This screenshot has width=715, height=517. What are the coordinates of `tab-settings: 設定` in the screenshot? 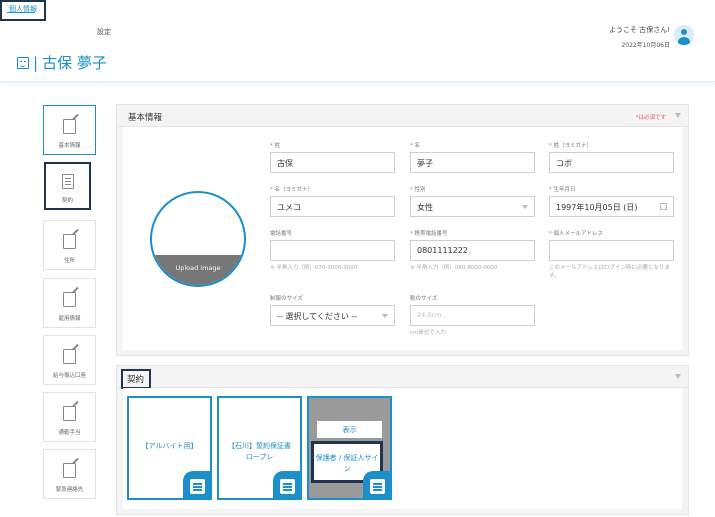 It's located at (104, 32).